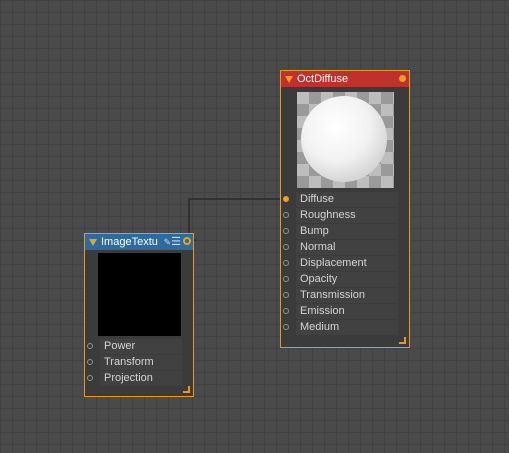 The height and width of the screenshot is (453, 509). I want to click on input-row-transmission: Transmission, so click(340, 295).